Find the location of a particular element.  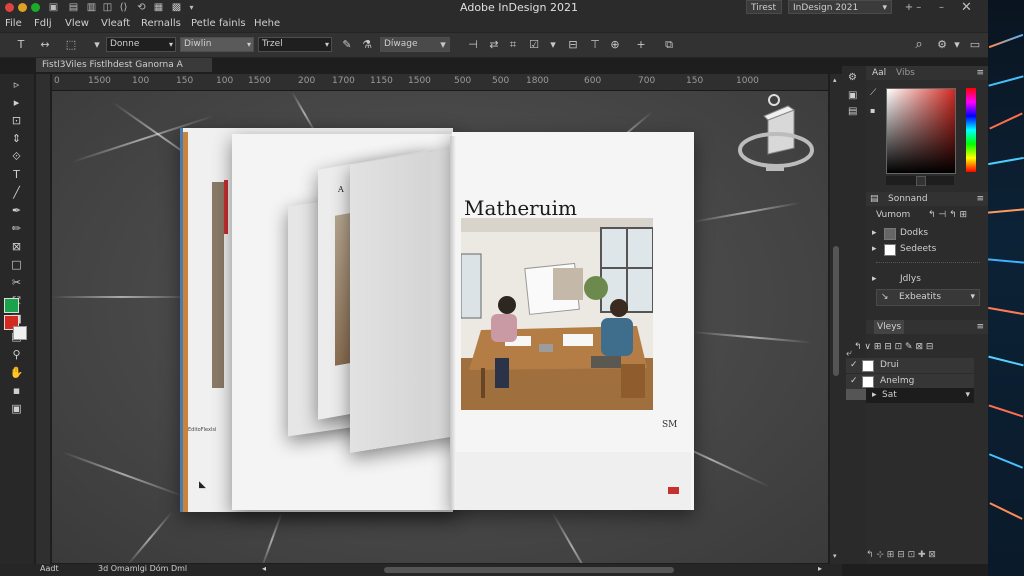

pencil-icon: ✏ is located at coordinates (16, 229).